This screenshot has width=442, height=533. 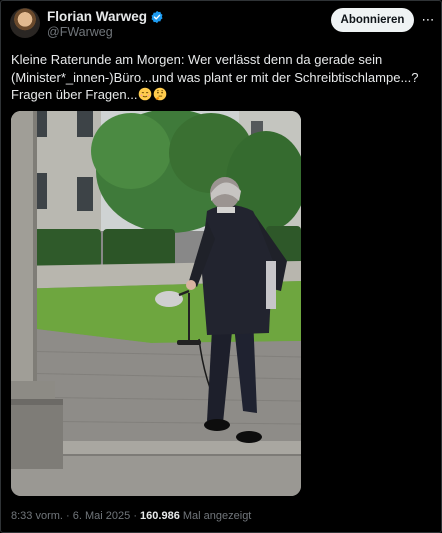 What do you see at coordinates (37, 516) in the screenshot?
I see `tweet-time: 8:33 vorm.` at bounding box center [37, 516].